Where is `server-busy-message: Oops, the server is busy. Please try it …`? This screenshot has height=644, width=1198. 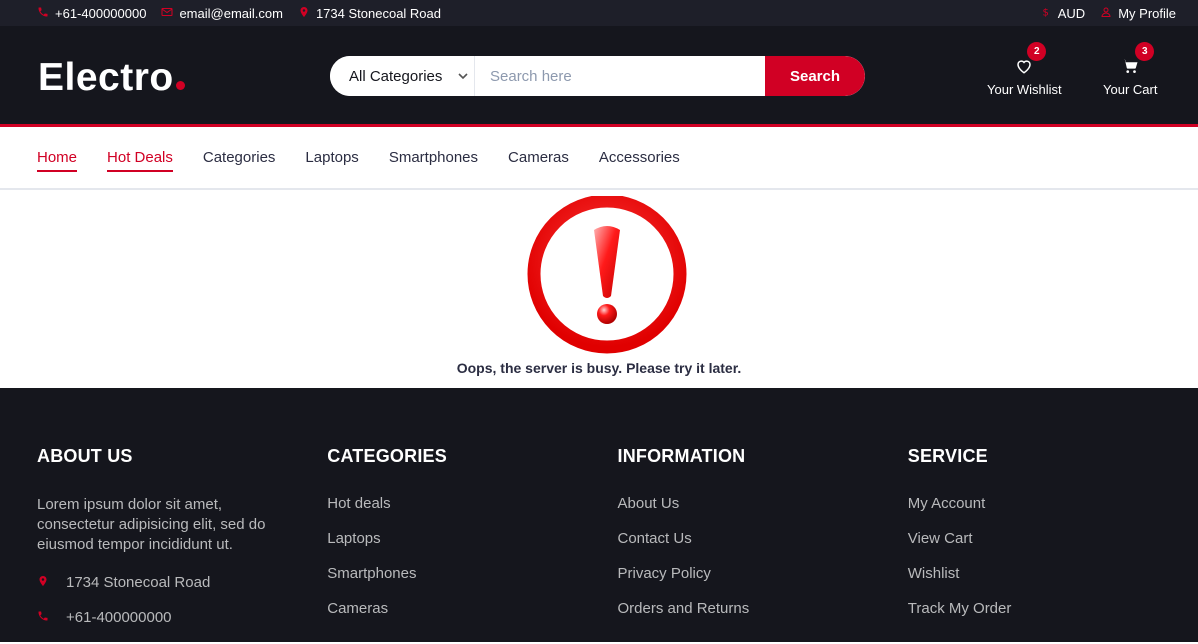 server-busy-message: Oops, the server is busy. Please try it … is located at coordinates (599, 368).